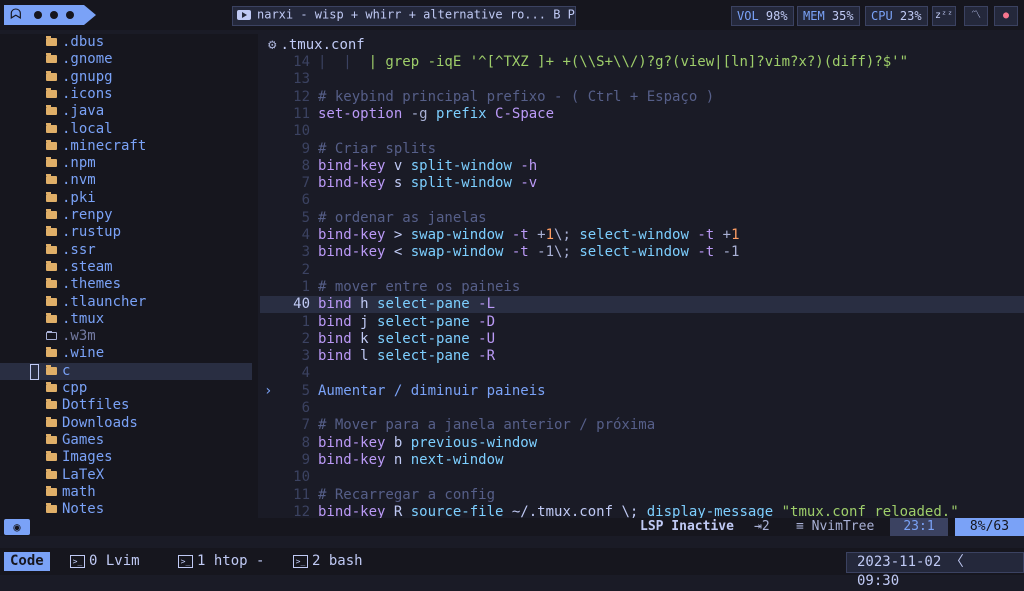 The width and height of the screenshot is (1024, 591). What do you see at coordinates (335, 356) in the screenshot?
I see `code-token: bind` at bounding box center [335, 356].